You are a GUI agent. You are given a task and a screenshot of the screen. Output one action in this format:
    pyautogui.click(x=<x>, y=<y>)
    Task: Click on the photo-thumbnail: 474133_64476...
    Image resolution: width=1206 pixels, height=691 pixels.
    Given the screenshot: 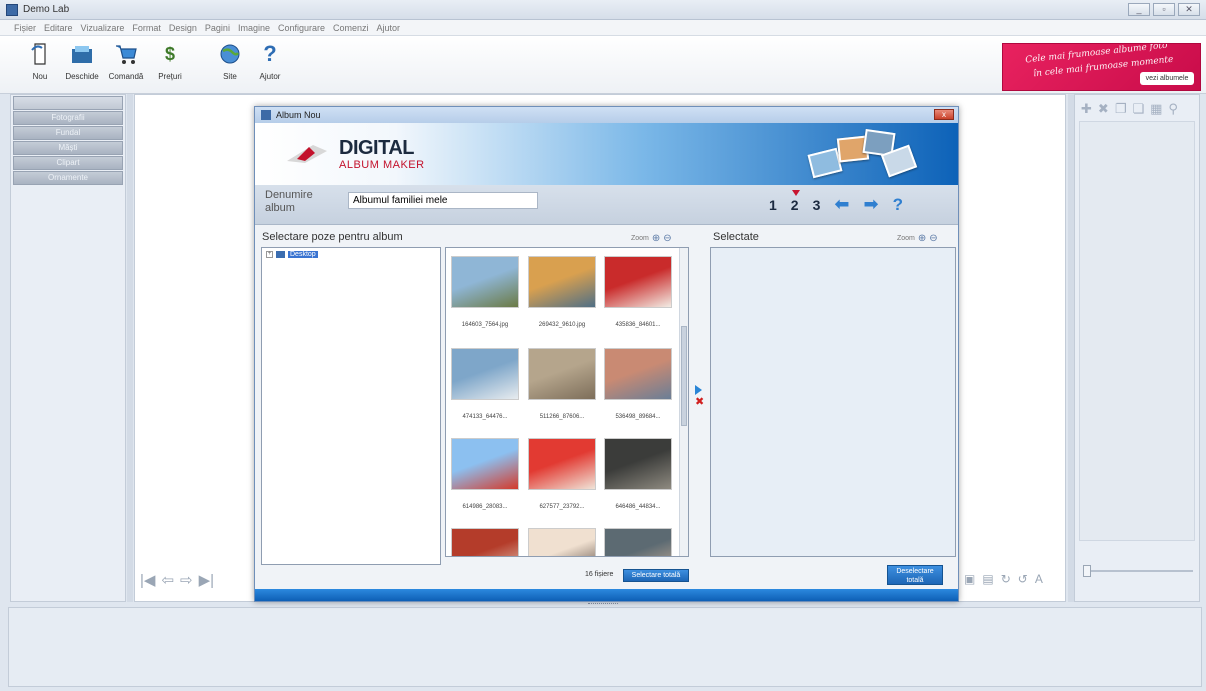 What is the action you would take?
    pyautogui.click(x=485, y=384)
    